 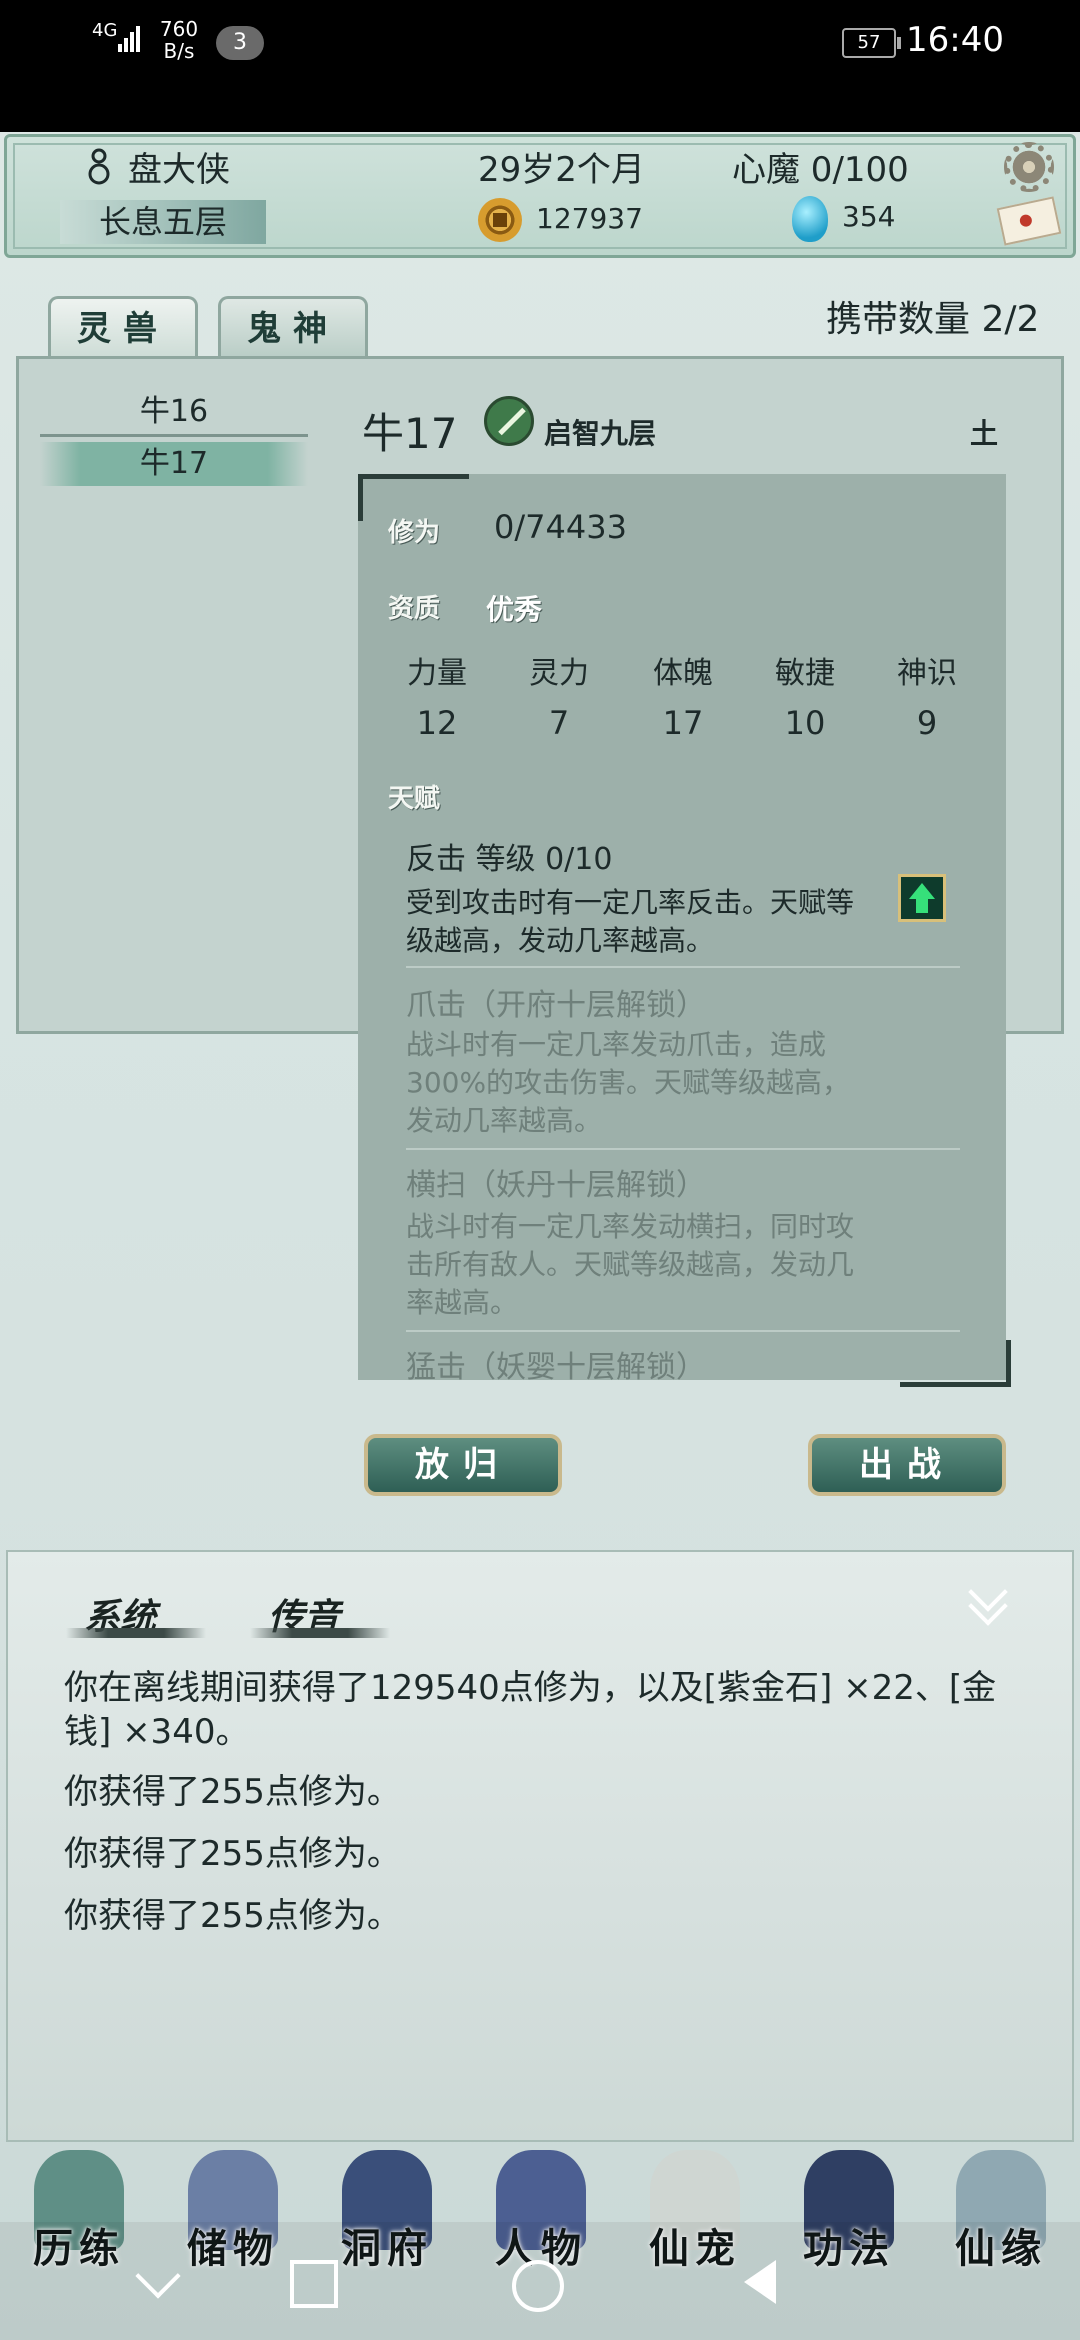 I want to click on tab-guishen: 鬼神, so click(x=293, y=327).